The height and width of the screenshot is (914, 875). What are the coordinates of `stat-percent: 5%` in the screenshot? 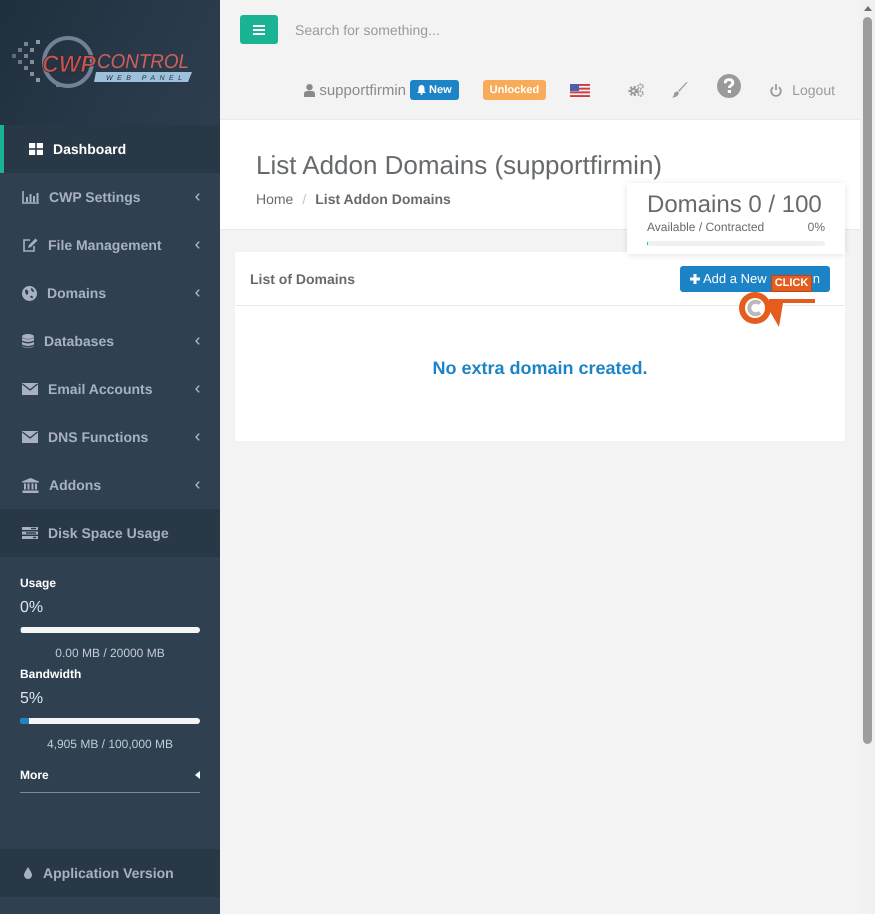 It's located at (32, 699).